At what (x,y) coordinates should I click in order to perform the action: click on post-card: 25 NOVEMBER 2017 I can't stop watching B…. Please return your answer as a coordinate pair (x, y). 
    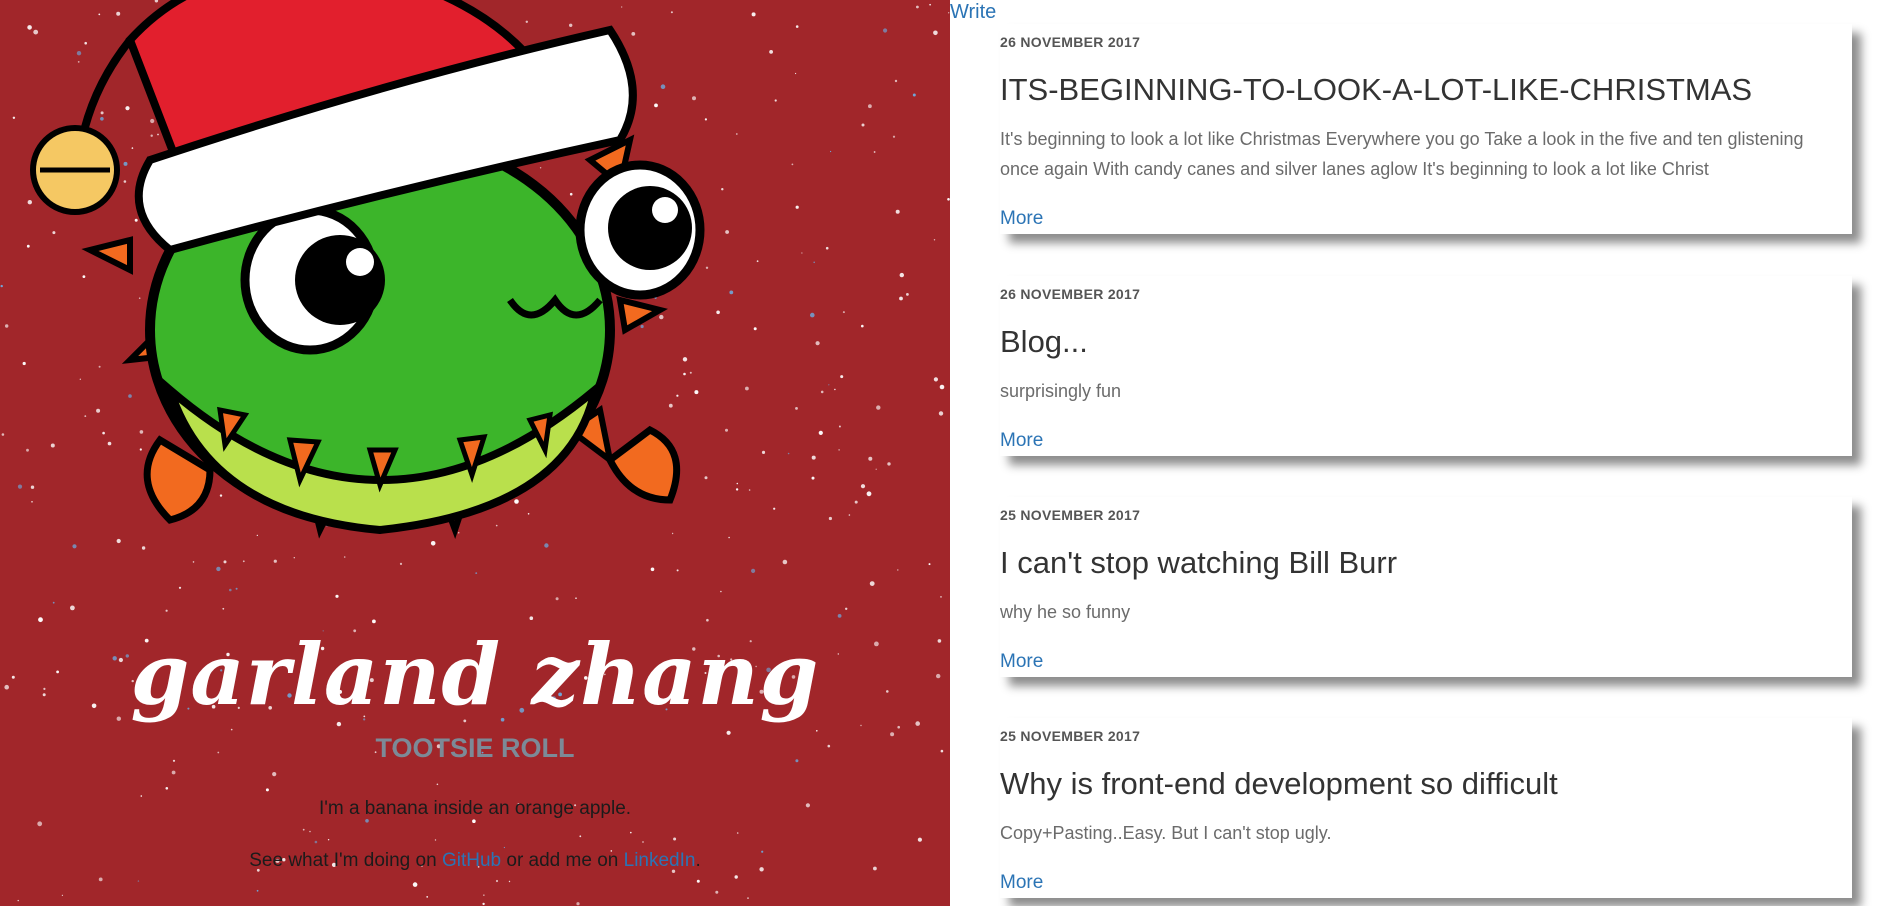
    Looking at the image, I should click on (1426, 587).